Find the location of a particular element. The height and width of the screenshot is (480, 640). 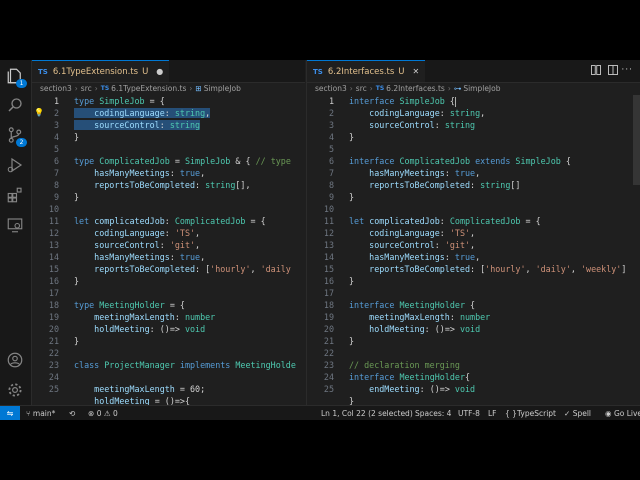

code-line: 8 reportsToBeCompleted: string[] is located at coordinates (473, 185).